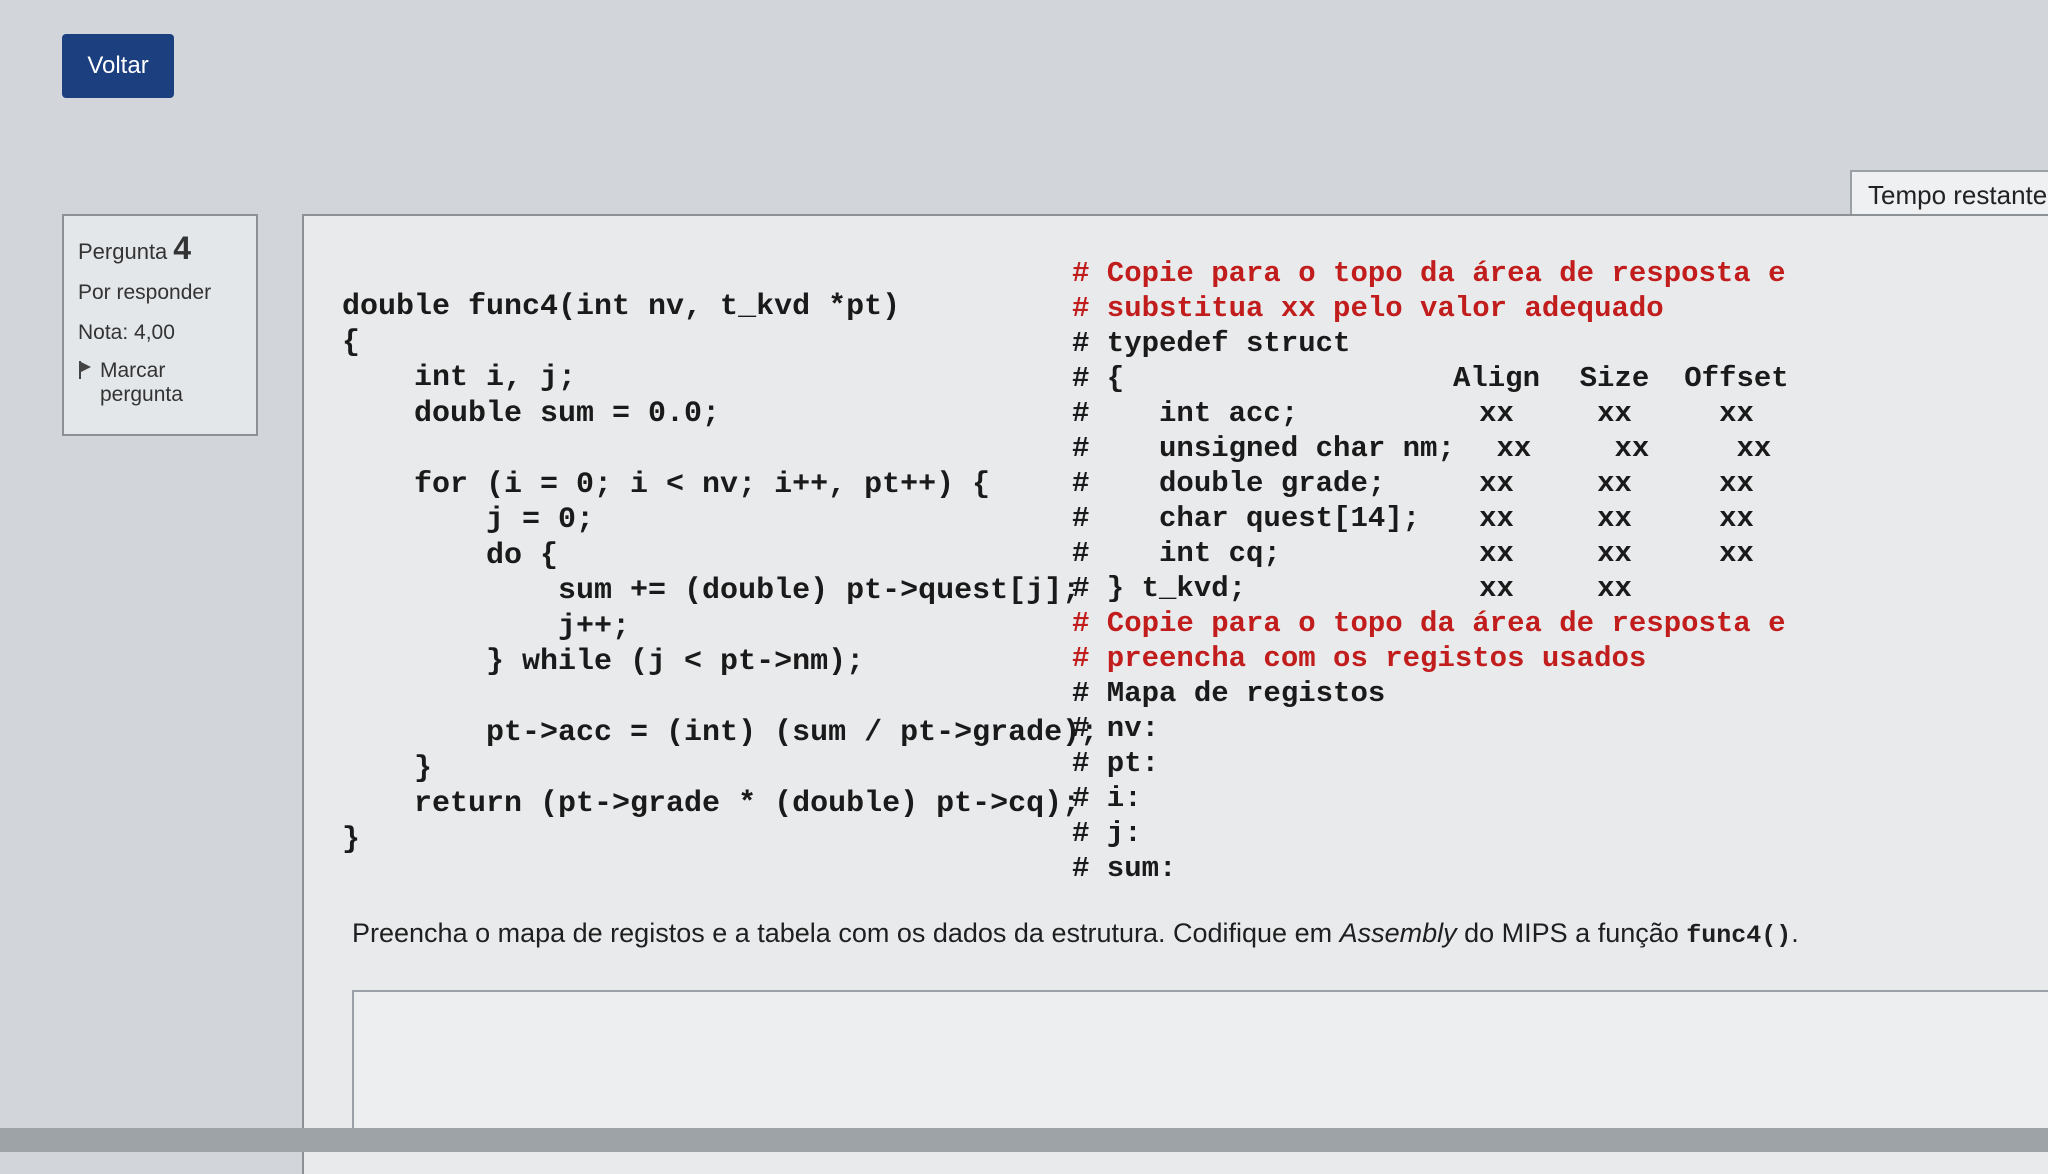 Image resolution: width=2048 pixels, height=1174 pixels. I want to click on code-line: sum += (double) pt->quest[j];, so click(711, 591).